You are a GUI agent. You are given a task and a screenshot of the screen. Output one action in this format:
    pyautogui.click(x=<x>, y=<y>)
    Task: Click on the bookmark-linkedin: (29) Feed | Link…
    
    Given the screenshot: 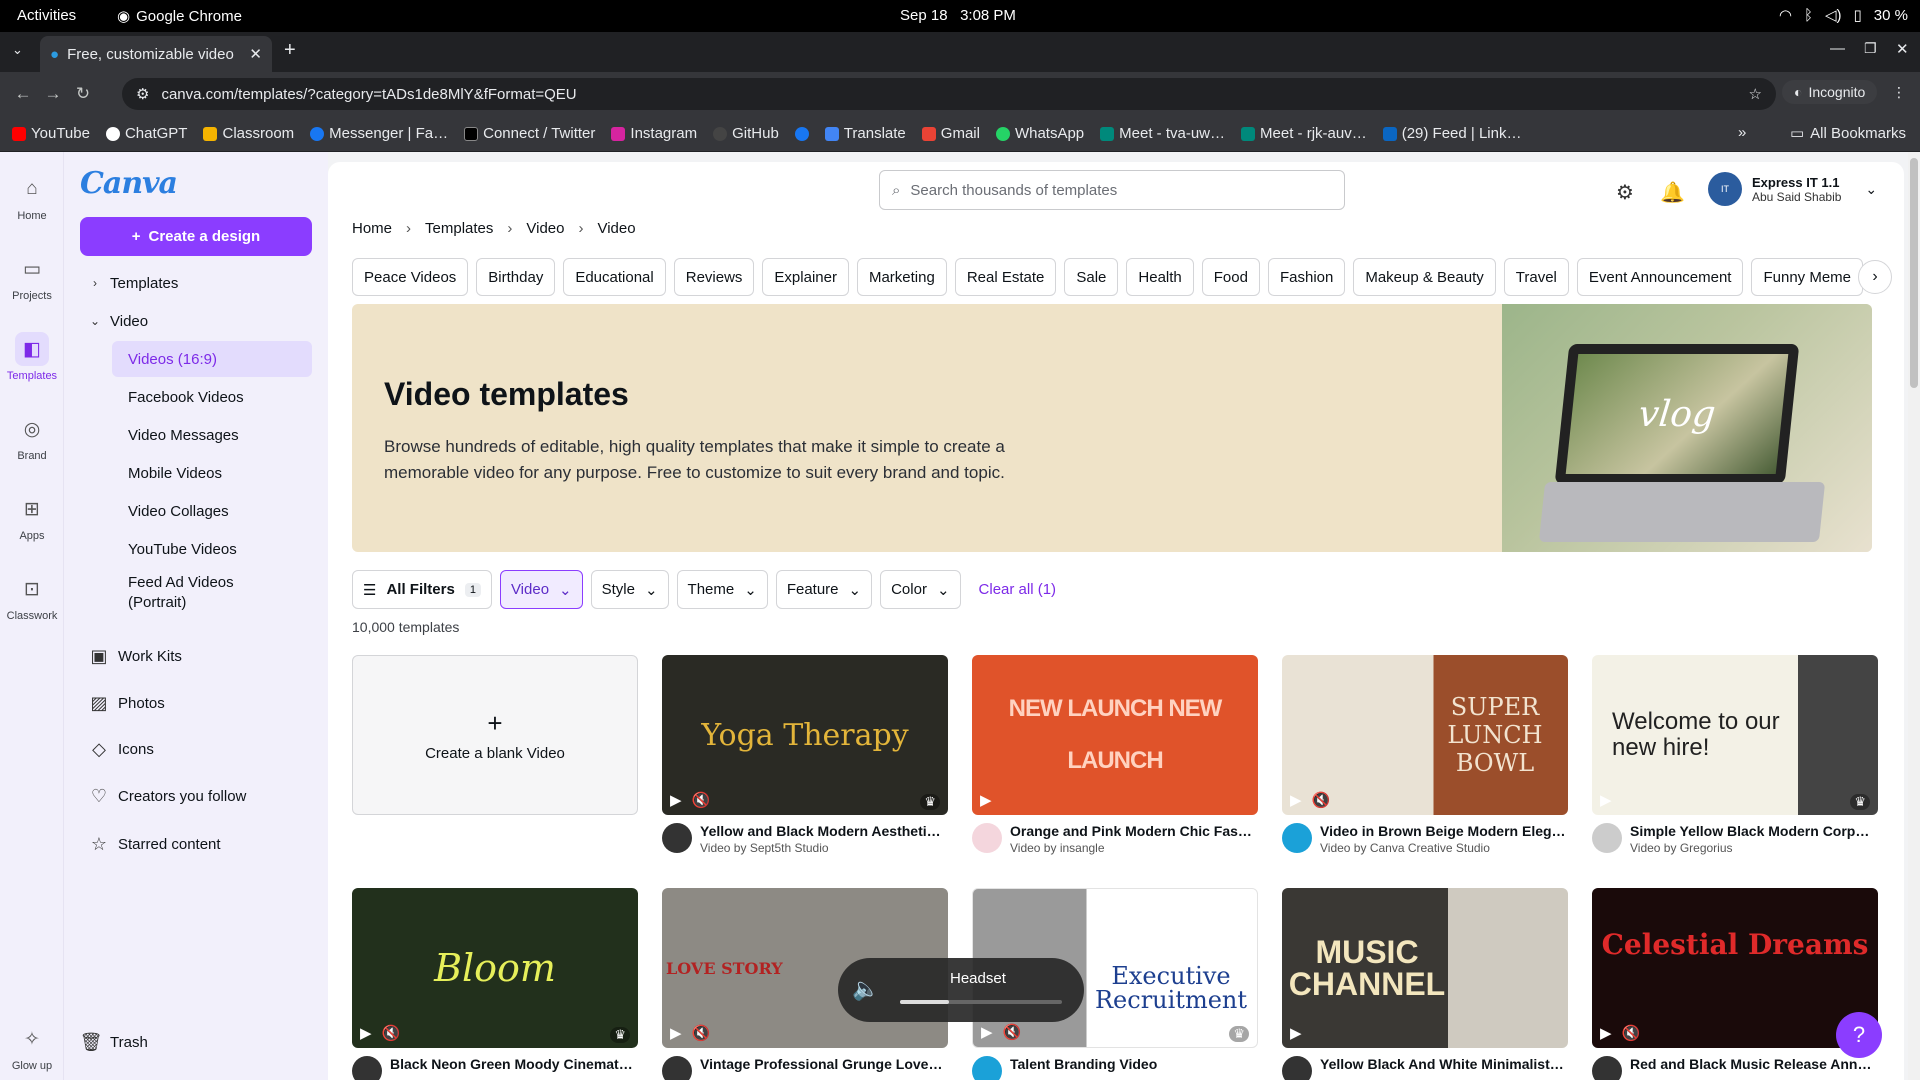 What is the action you would take?
    pyautogui.click(x=1451, y=133)
    